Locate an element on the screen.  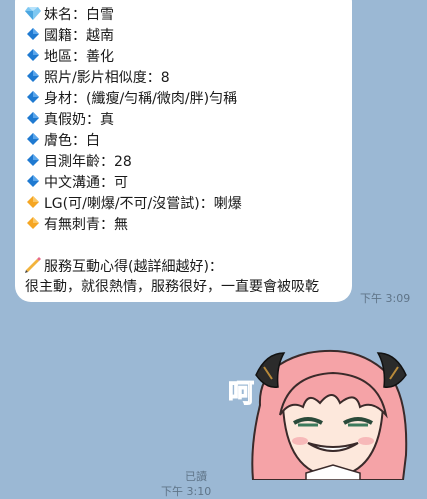
read-receipt: 已讀 is located at coordinates (196, 476).